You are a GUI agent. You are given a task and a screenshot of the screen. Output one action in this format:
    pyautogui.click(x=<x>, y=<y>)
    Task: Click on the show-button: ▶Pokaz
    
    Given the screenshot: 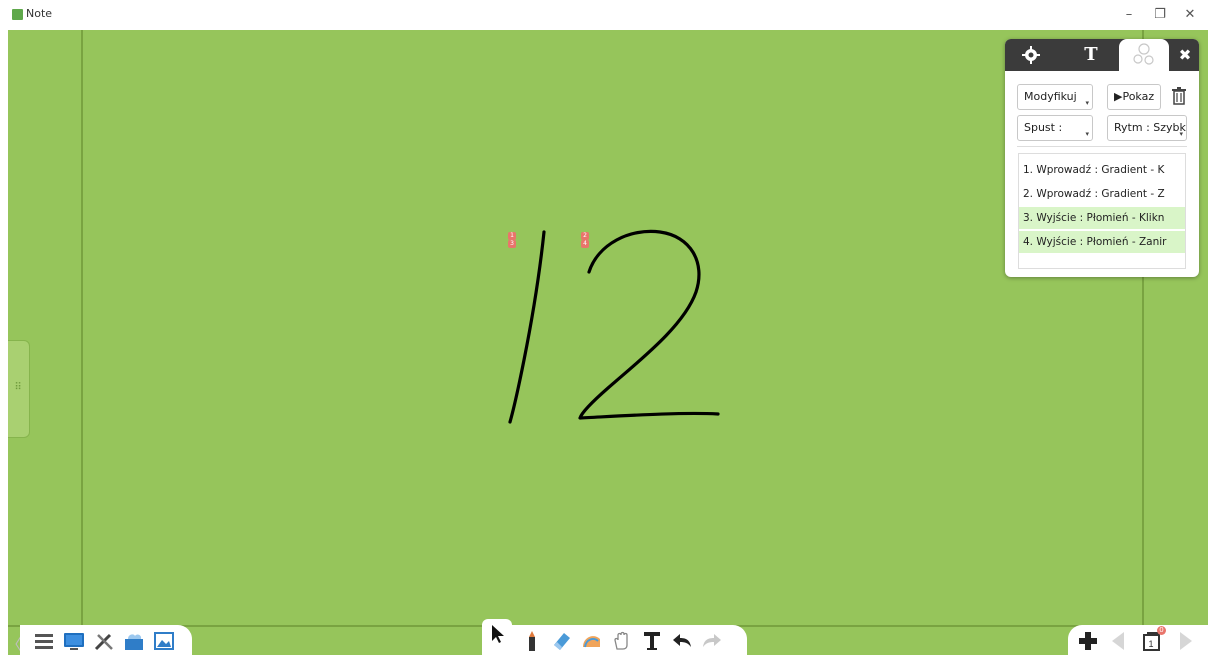 What is the action you would take?
    pyautogui.click(x=1134, y=97)
    